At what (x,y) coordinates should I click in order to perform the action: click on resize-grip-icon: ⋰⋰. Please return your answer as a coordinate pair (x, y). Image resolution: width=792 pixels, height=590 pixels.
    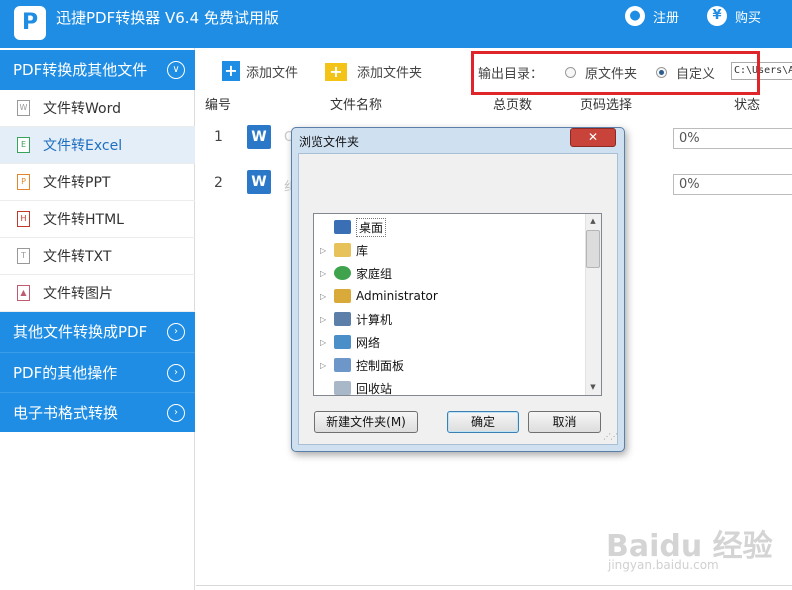
    Looking at the image, I should click on (610, 436).